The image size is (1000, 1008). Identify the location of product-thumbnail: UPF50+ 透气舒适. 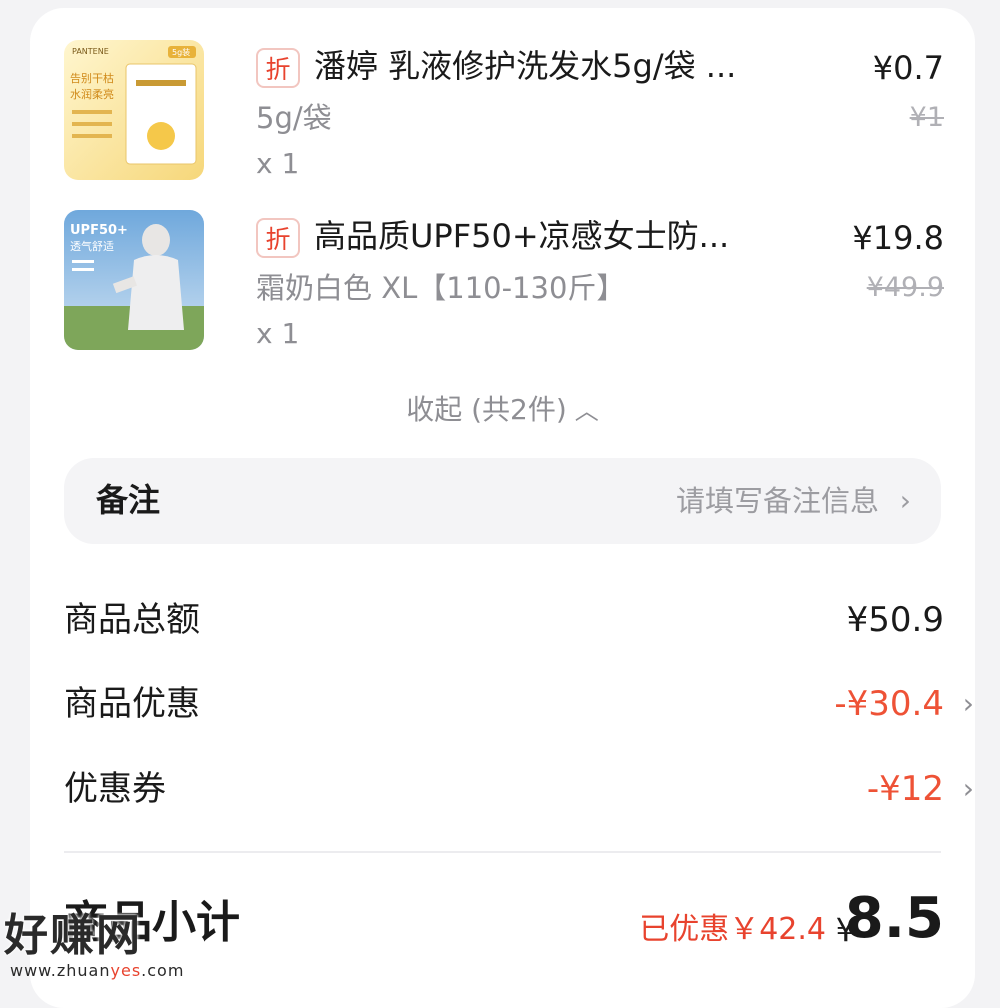
(134, 280).